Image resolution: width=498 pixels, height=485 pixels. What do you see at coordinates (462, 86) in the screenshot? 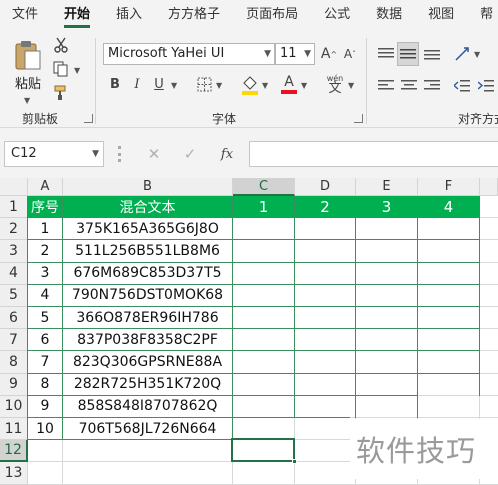
I see `decrease-indent-icon` at bounding box center [462, 86].